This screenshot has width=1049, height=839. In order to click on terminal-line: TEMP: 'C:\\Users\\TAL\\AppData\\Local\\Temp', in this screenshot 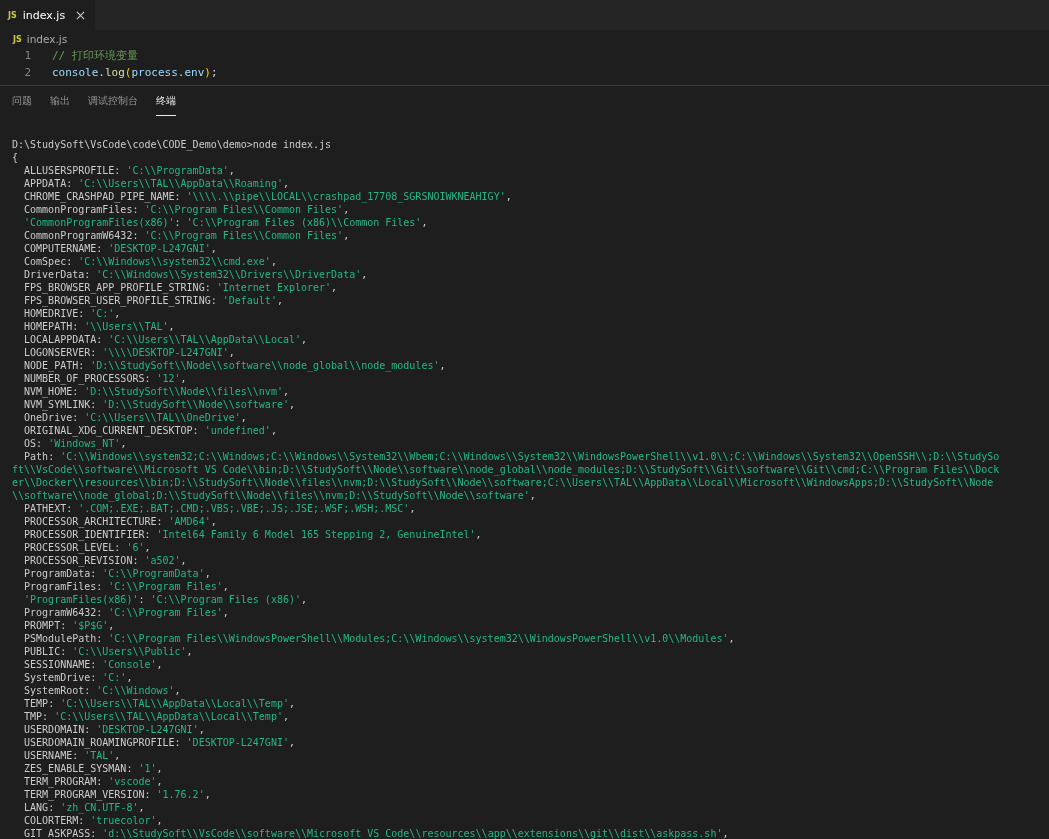, I will do `click(159, 703)`.